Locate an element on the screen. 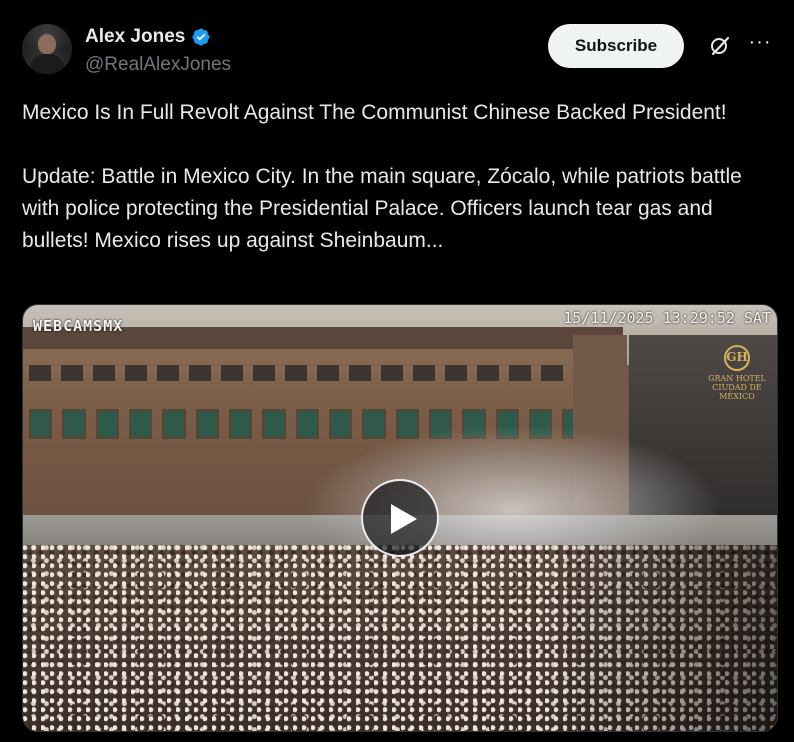  play-button is located at coordinates (400, 518).